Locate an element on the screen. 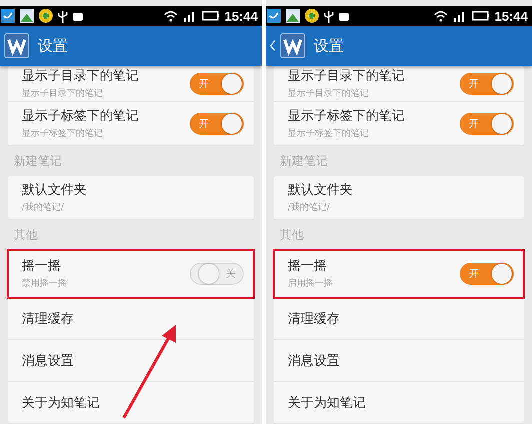  setting-subtitle: 禁用摇一摇 is located at coordinates (44, 284).